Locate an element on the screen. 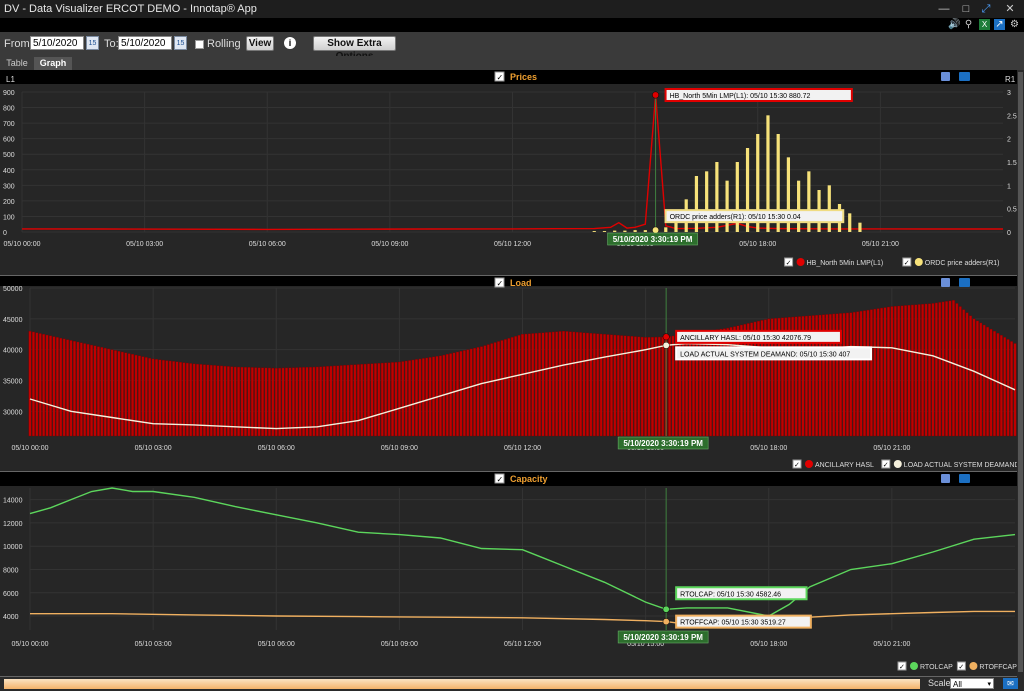 The width and height of the screenshot is (1024, 691). legend-label: HB_North 5Min LMP(L1) is located at coordinates (845, 263).